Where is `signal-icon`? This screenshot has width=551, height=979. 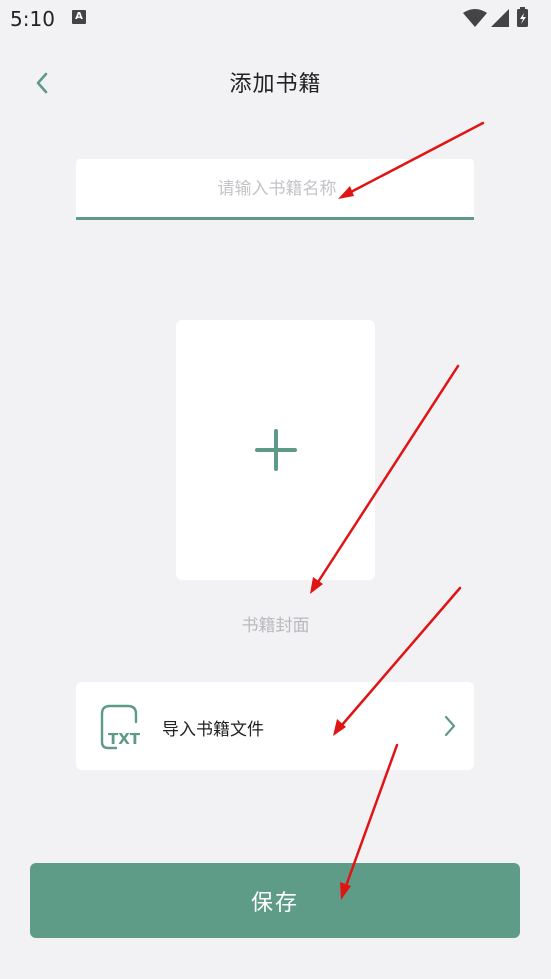
signal-icon is located at coordinates (500, 18).